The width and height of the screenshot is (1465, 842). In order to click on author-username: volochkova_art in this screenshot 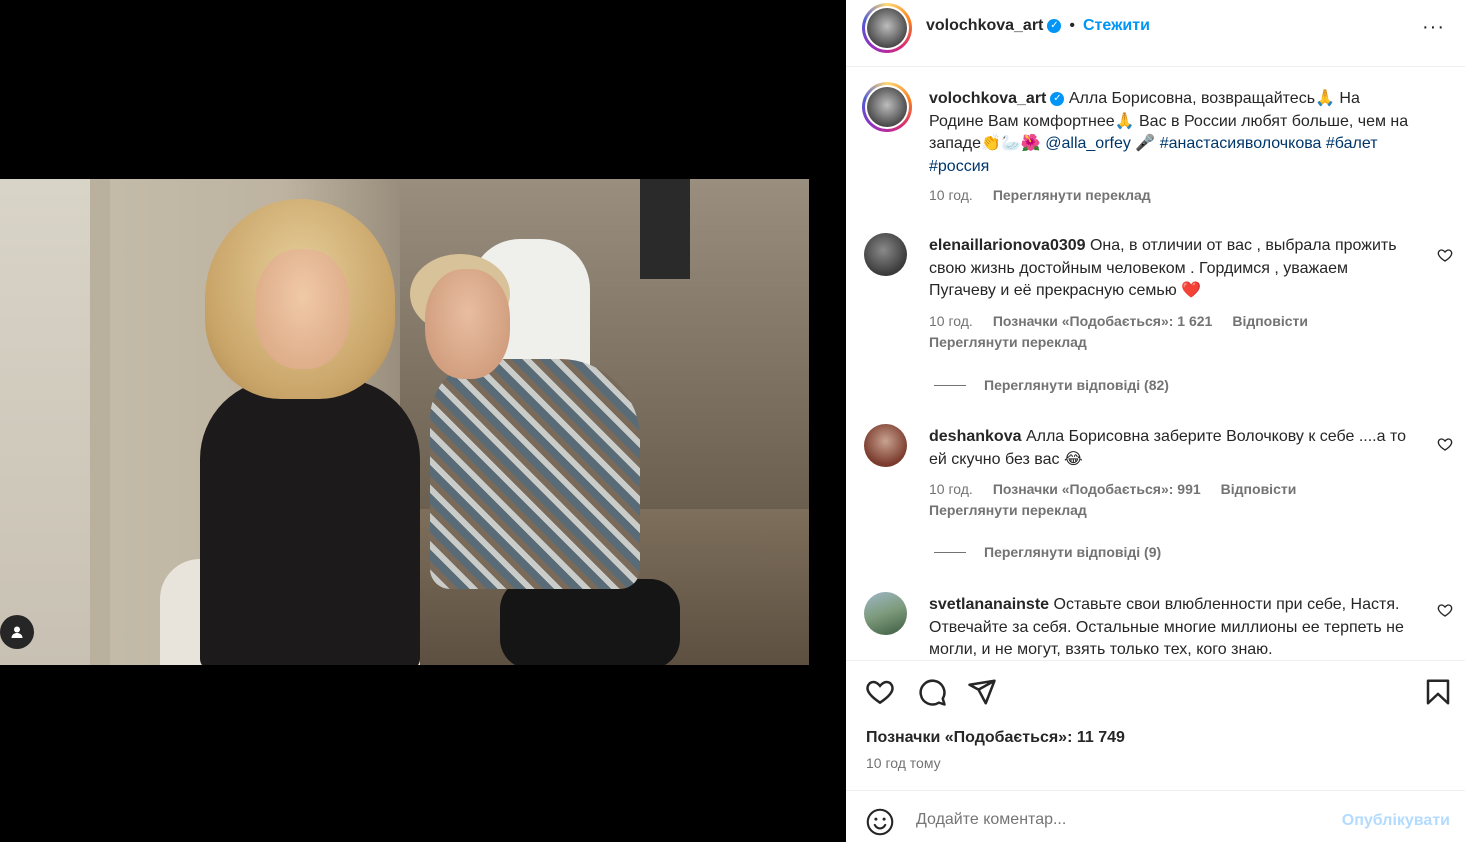, I will do `click(984, 26)`.